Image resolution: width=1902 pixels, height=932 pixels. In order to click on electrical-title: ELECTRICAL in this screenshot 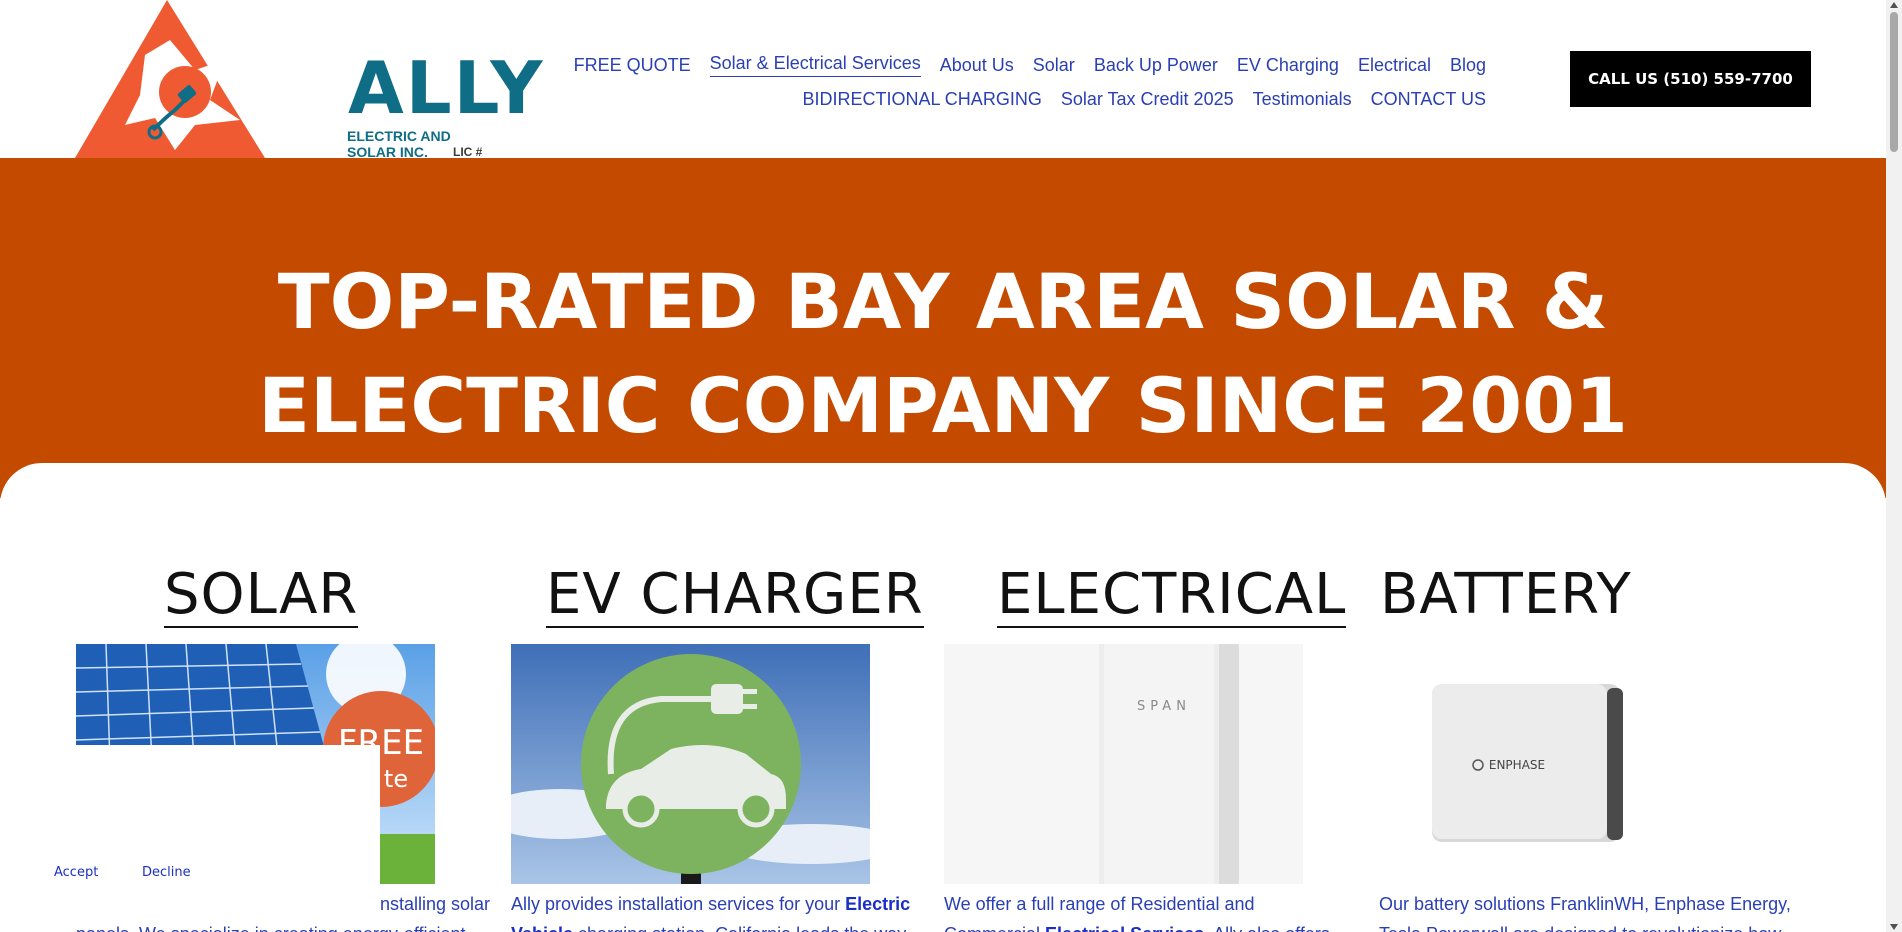, I will do `click(1172, 597)`.